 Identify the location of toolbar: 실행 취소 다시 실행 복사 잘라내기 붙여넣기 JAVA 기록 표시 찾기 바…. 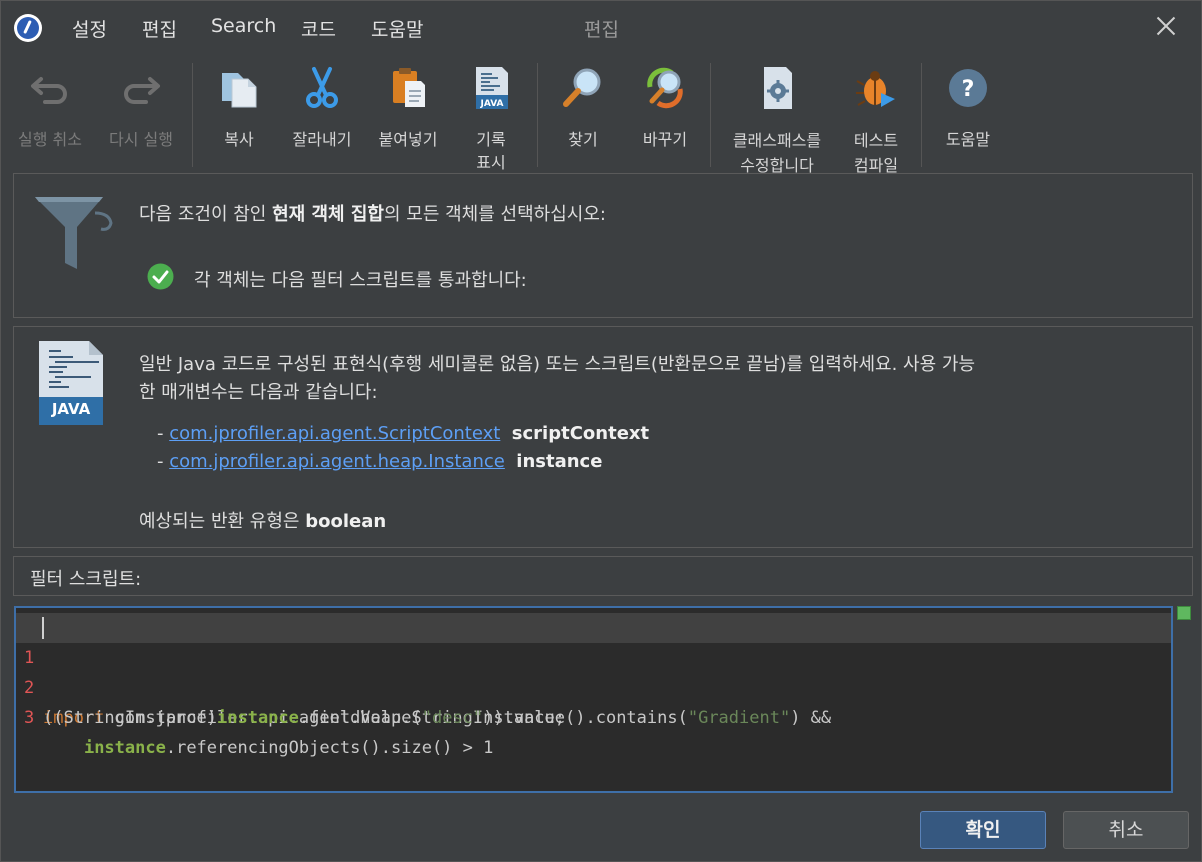
(601, 116).